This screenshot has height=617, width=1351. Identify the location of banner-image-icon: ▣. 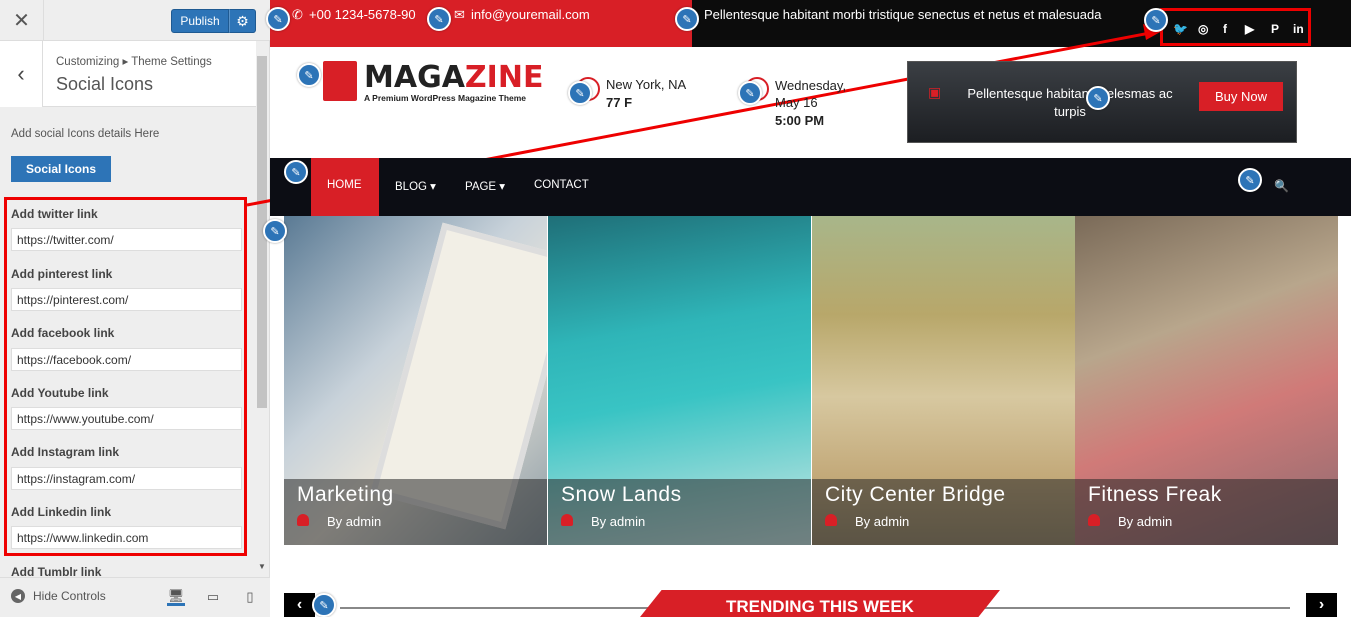
(935, 92).